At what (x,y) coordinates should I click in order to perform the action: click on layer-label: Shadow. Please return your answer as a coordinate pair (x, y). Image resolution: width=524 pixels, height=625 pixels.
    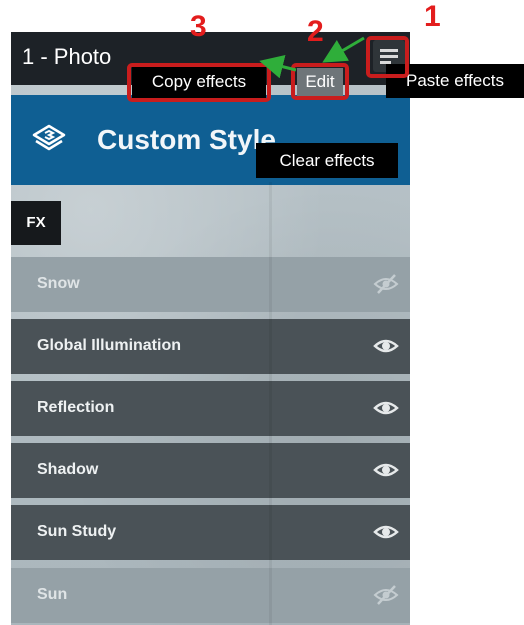
    Looking at the image, I should click on (68, 469).